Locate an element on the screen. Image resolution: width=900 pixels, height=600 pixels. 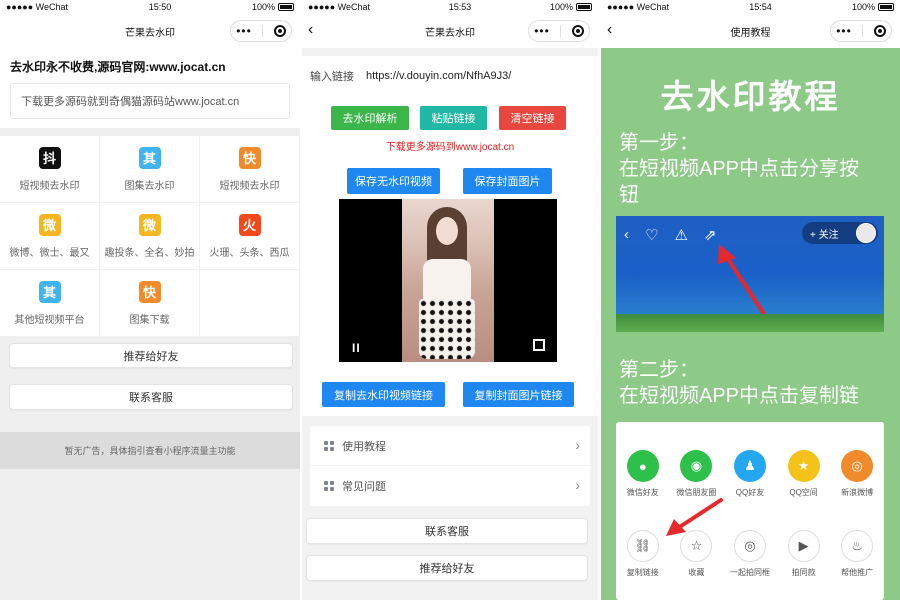
step2-text: 在短视频APP中点击复制链接 is located at coordinates (739, 396).